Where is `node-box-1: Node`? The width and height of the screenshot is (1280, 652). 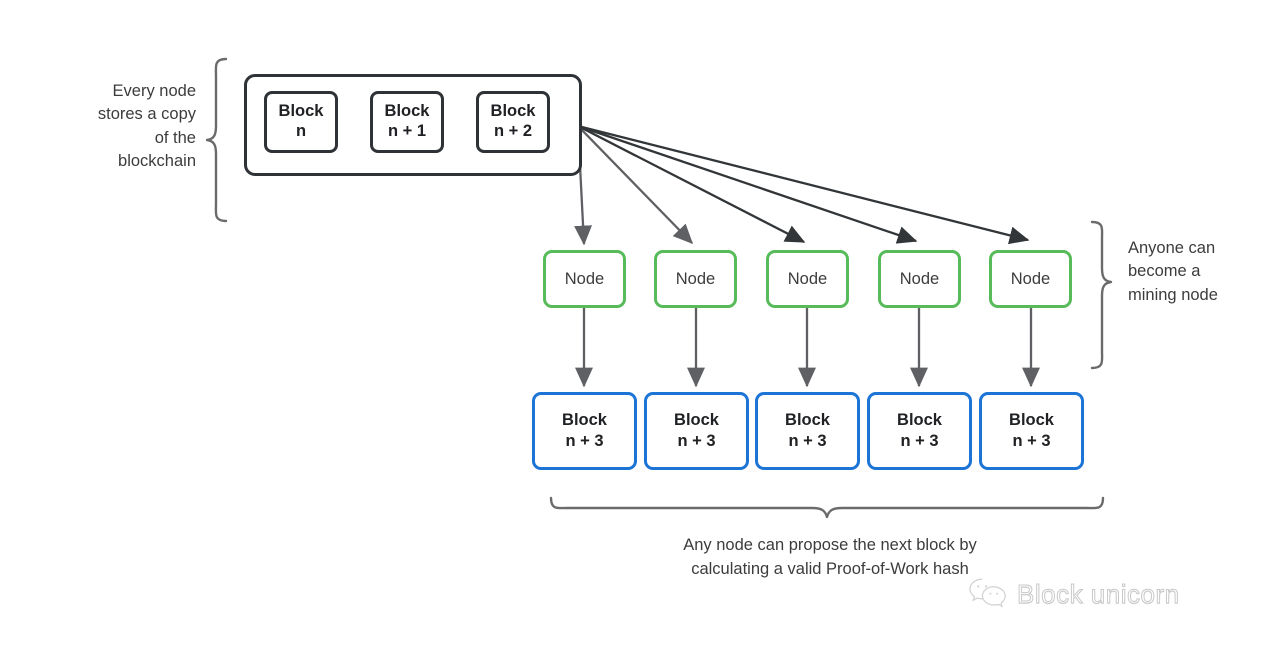
node-box-1: Node is located at coordinates (584, 279).